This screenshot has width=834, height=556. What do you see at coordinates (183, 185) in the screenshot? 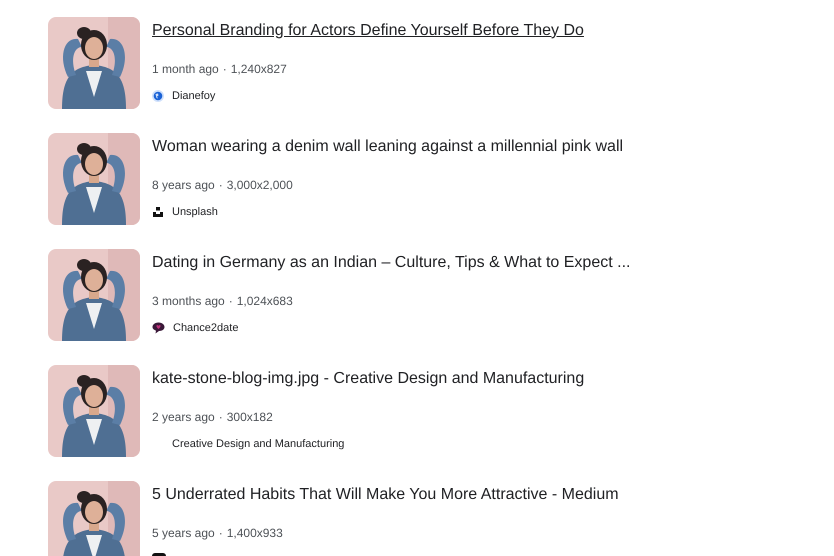
I see `result-age: 8 years ago` at bounding box center [183, 185].